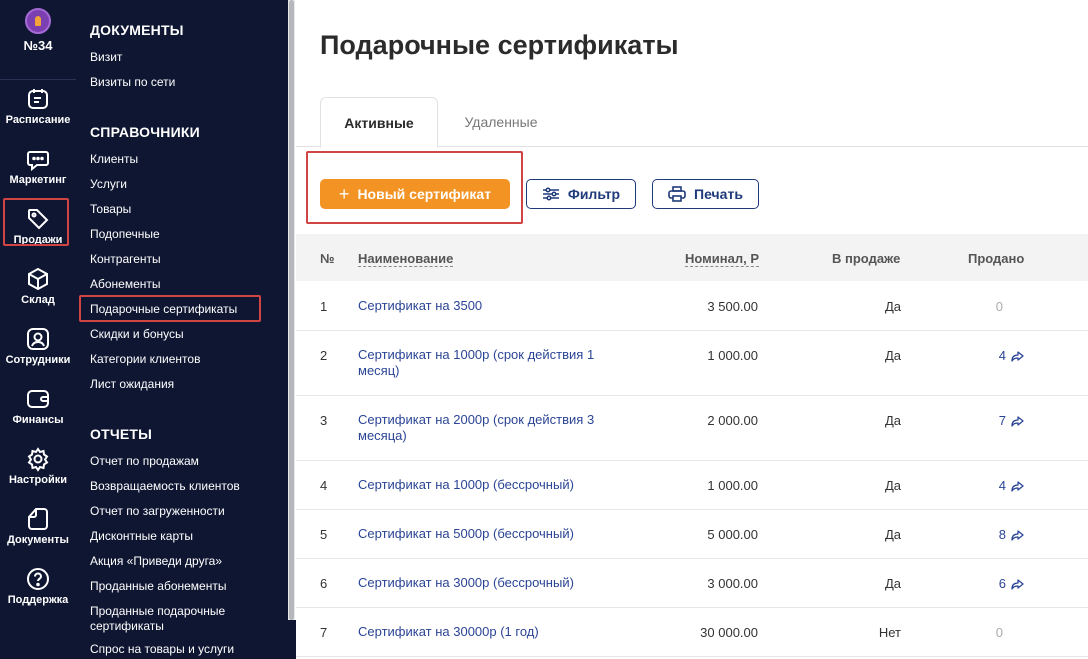 The image size is (1088, 659). What do you see at coordinates (38, 587) in the screenshot?
I see `rail-item-support: Поддержка` at bounding box center [38, 587].